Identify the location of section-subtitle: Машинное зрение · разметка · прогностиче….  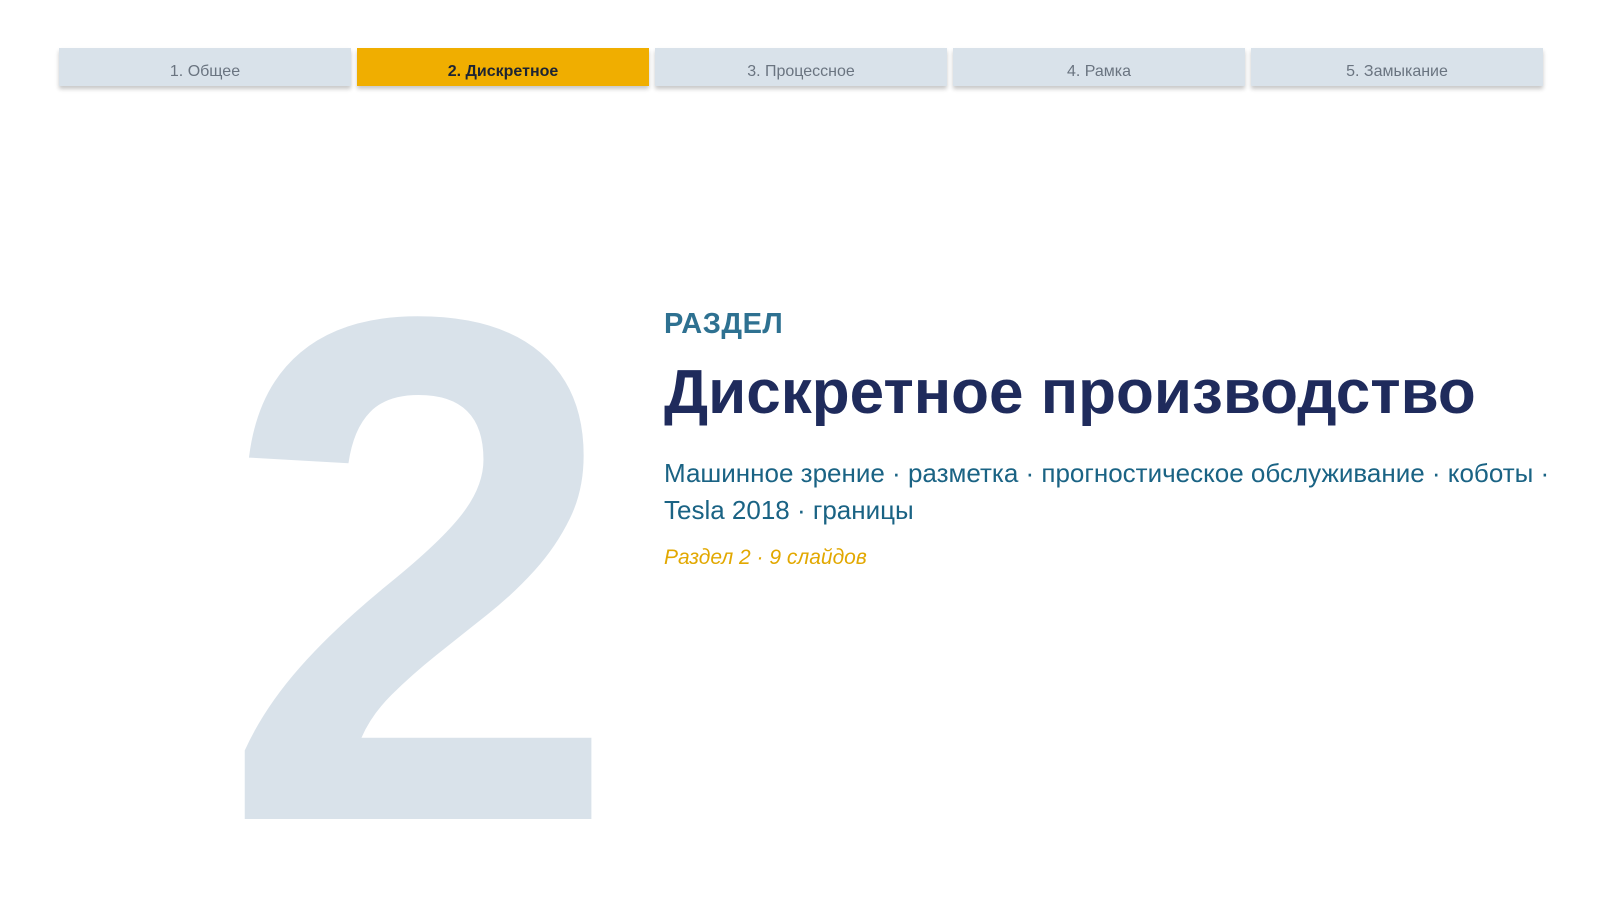
(1107, 491).